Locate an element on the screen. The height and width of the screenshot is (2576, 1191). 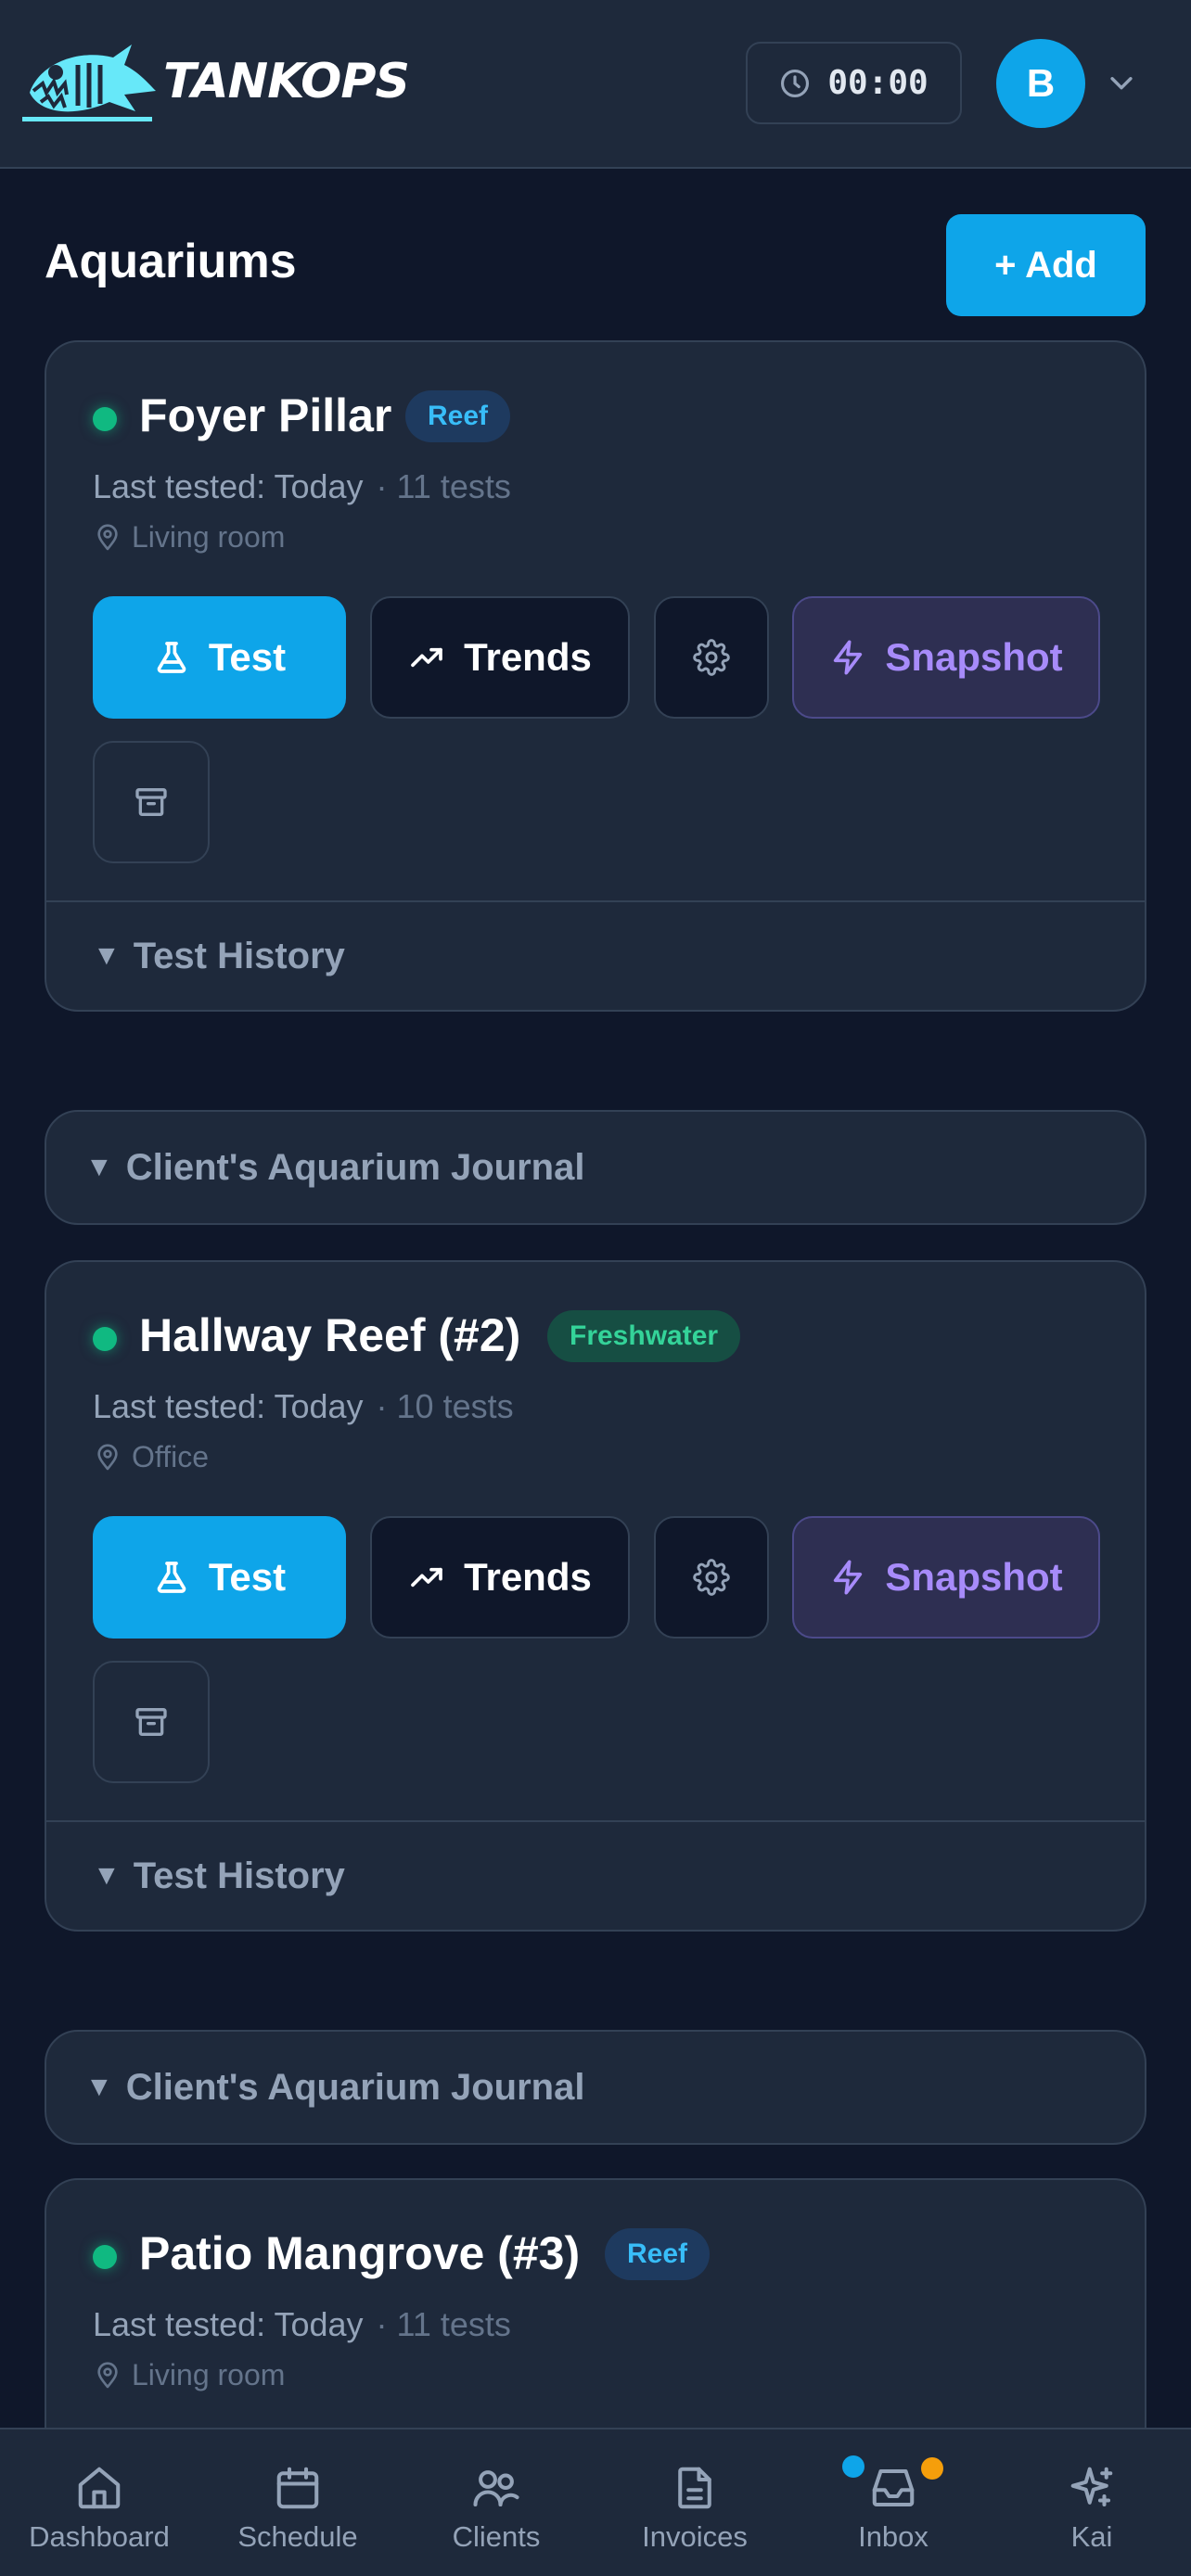
app-header: TANKOPS 00:00 B is located at coordinates (595, 84).